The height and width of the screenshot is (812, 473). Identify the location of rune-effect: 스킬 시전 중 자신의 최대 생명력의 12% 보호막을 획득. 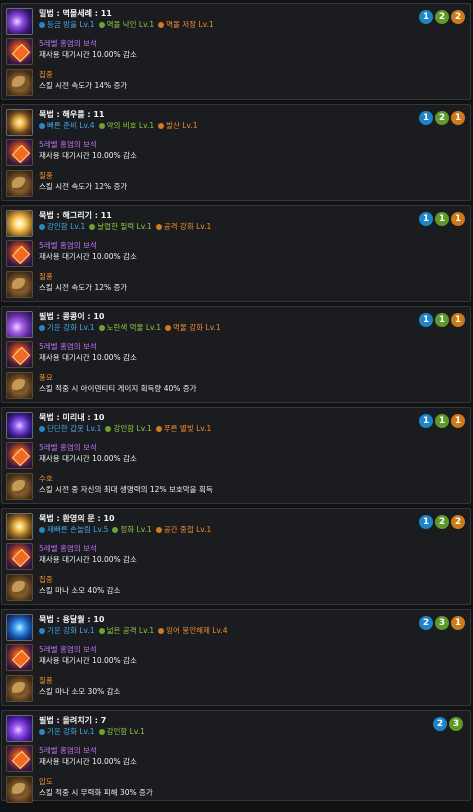
(126, 489).